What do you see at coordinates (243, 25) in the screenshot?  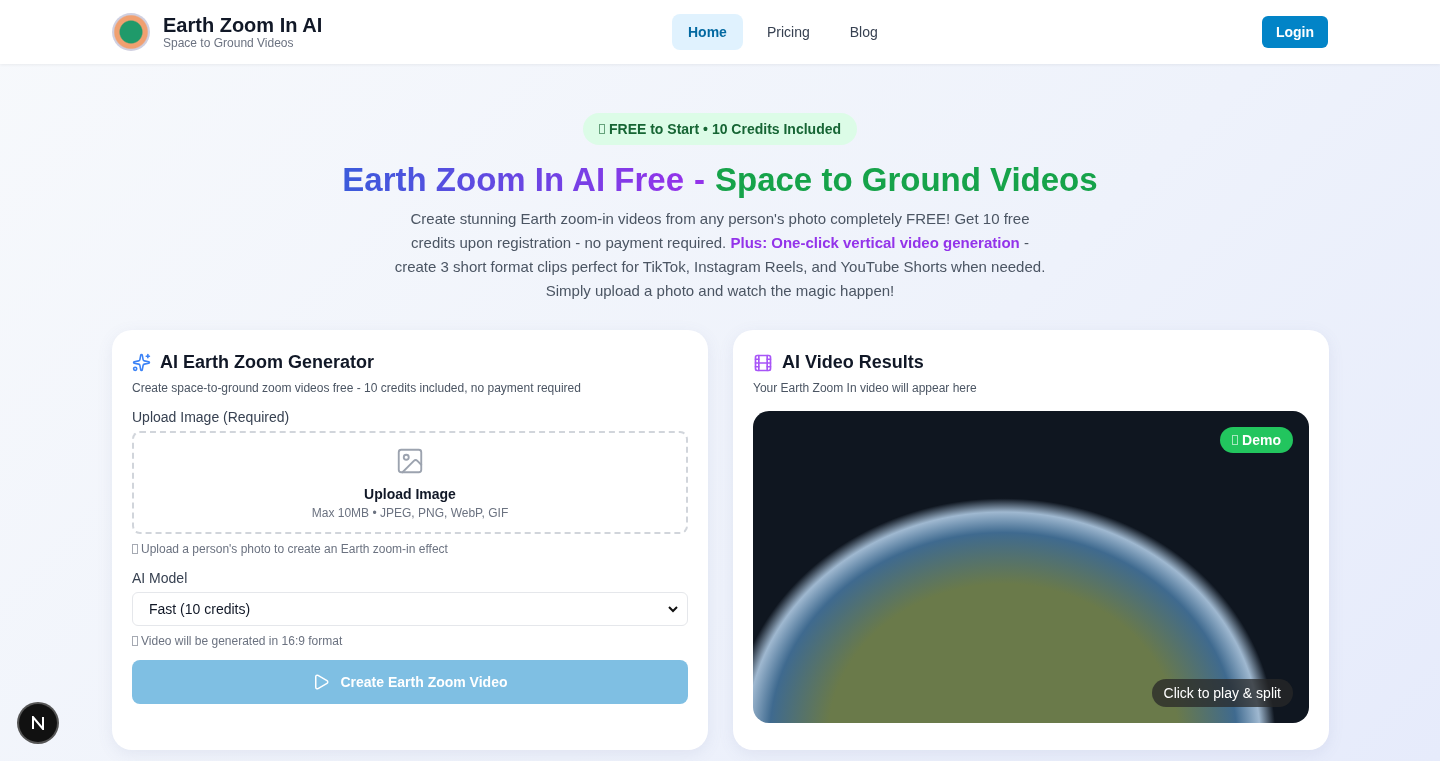 I see `brand-title: Earth Zoom In AI` at bounding box center [243, 25].